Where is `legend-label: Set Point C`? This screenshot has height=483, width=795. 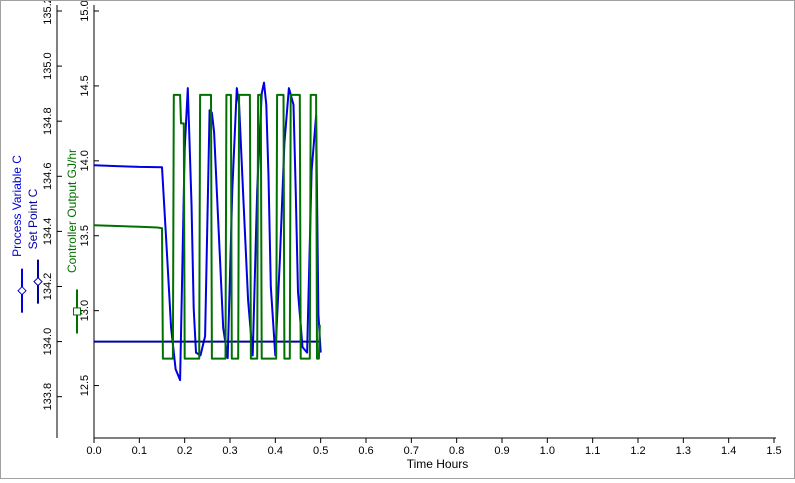 legend-label: Set Point C is located at coordinates (33, 218).